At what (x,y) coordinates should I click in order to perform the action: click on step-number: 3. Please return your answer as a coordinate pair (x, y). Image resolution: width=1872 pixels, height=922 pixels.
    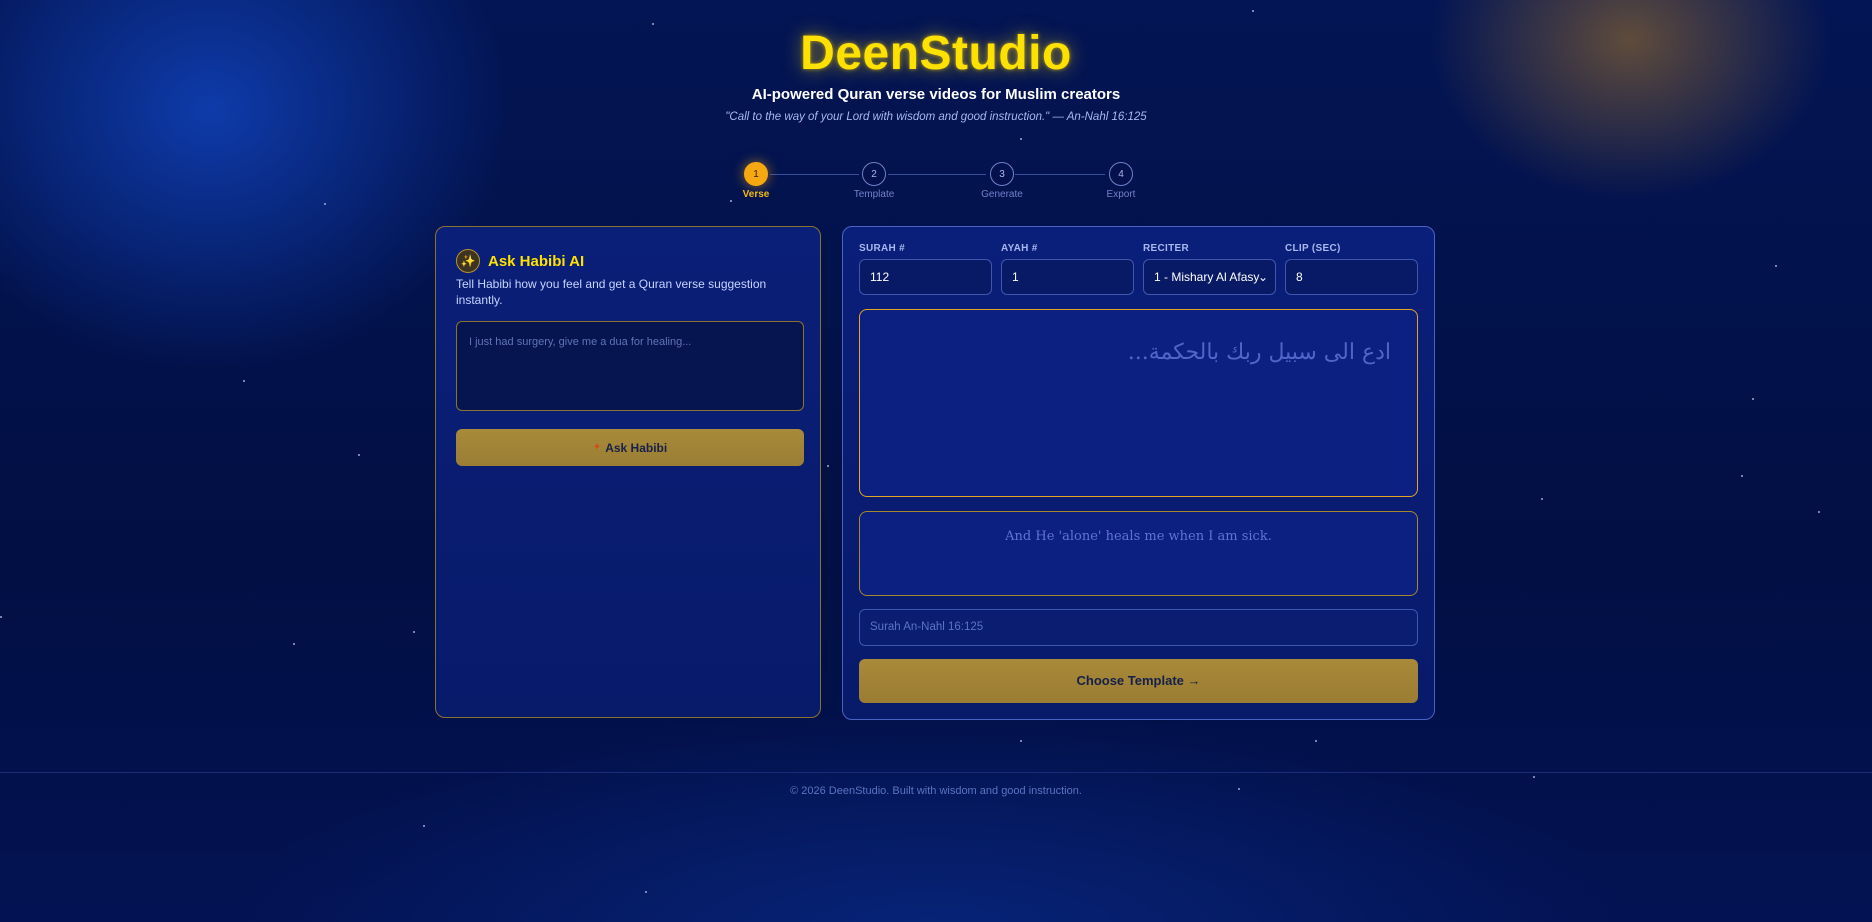
    Looking at the image, I should click on (1002, 174).